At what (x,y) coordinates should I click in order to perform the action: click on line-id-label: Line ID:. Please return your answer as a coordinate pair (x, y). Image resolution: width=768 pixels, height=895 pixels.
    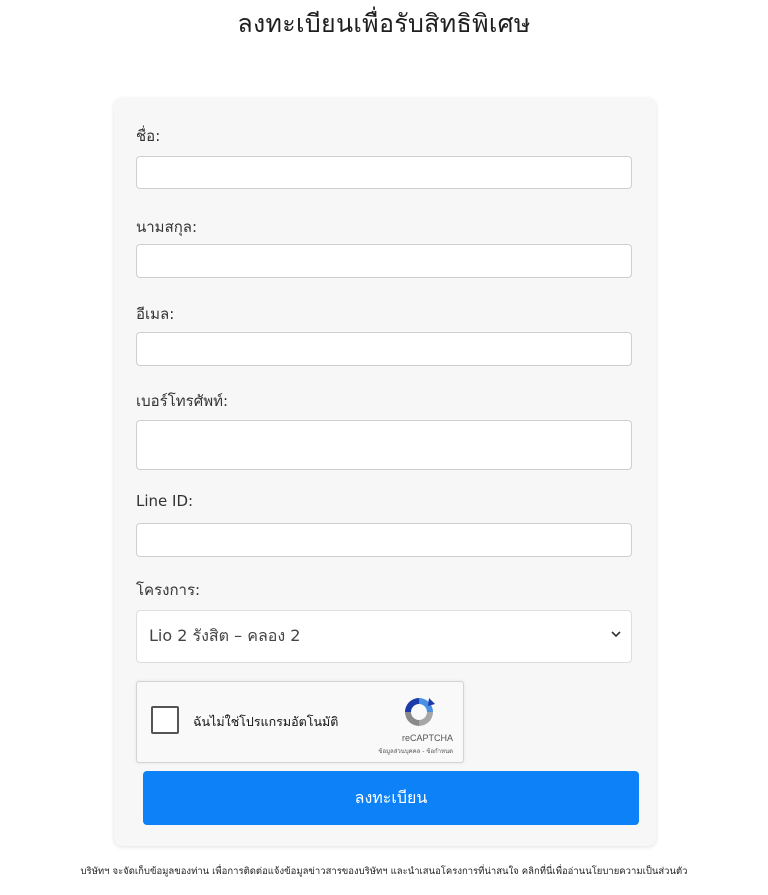
    Looking at the image, I should click on (165, 501).